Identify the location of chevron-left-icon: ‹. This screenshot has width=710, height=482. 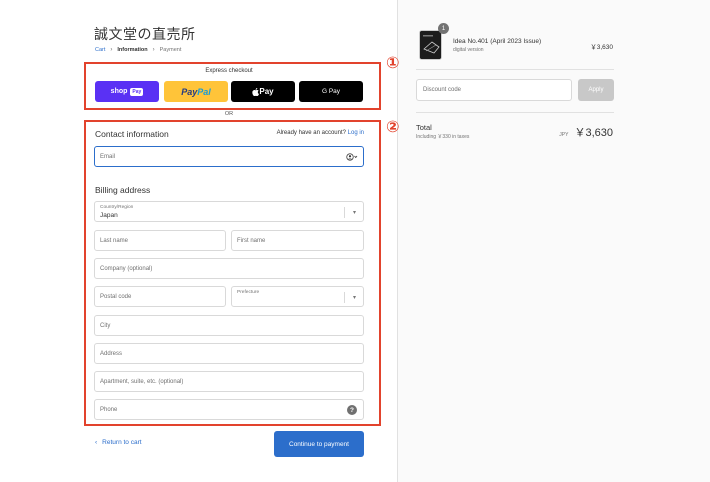
(96, 442).